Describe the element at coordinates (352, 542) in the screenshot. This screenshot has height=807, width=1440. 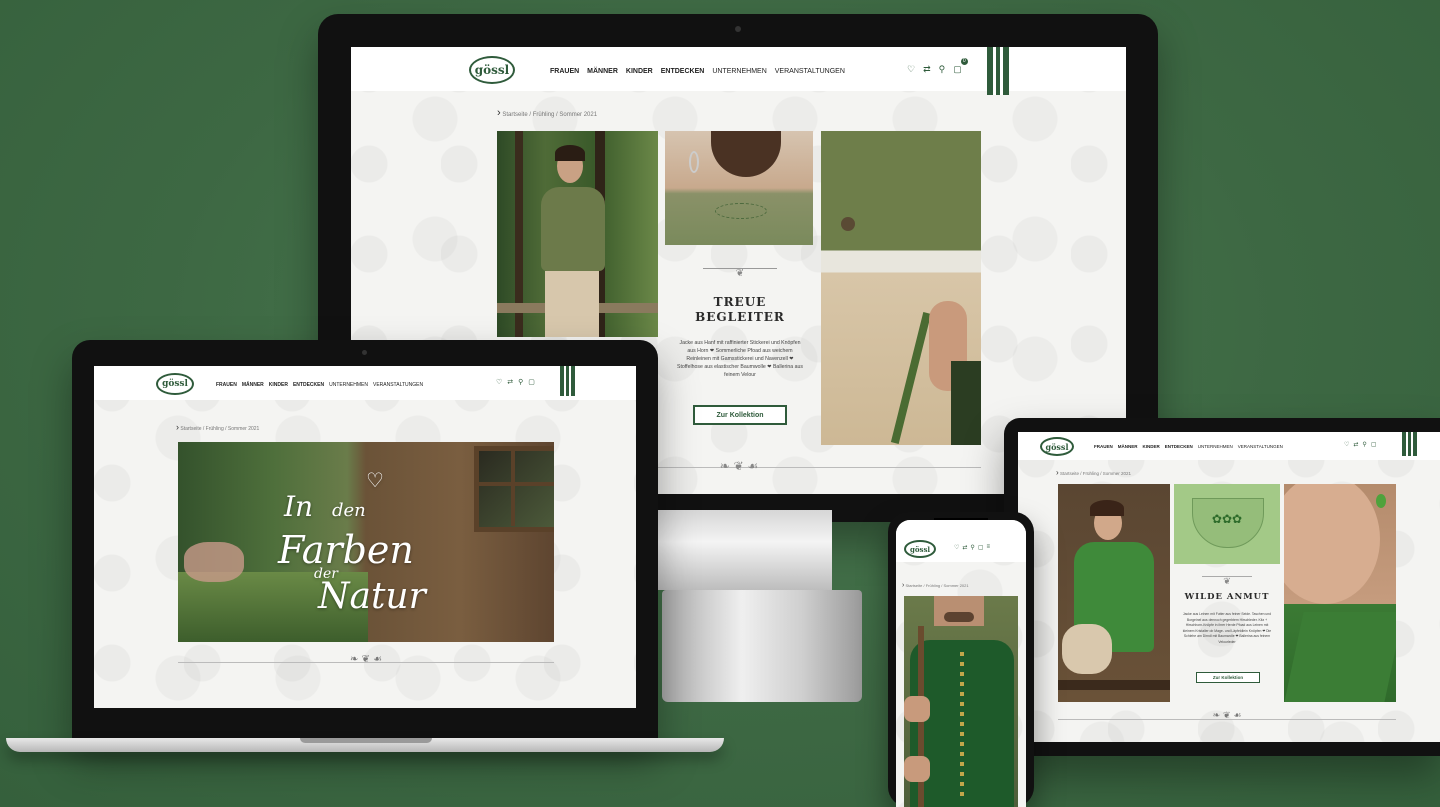
I see `hero-script-title: ♡ In den Farben der Natur` at that location.